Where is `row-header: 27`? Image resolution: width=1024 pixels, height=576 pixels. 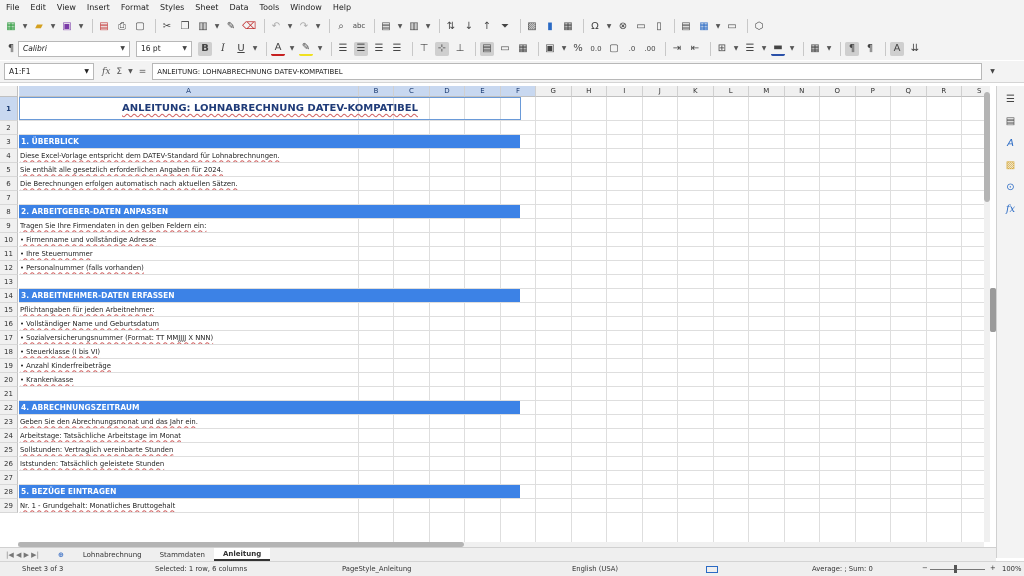
row-header: 27 is located at coordinates (9, 478).